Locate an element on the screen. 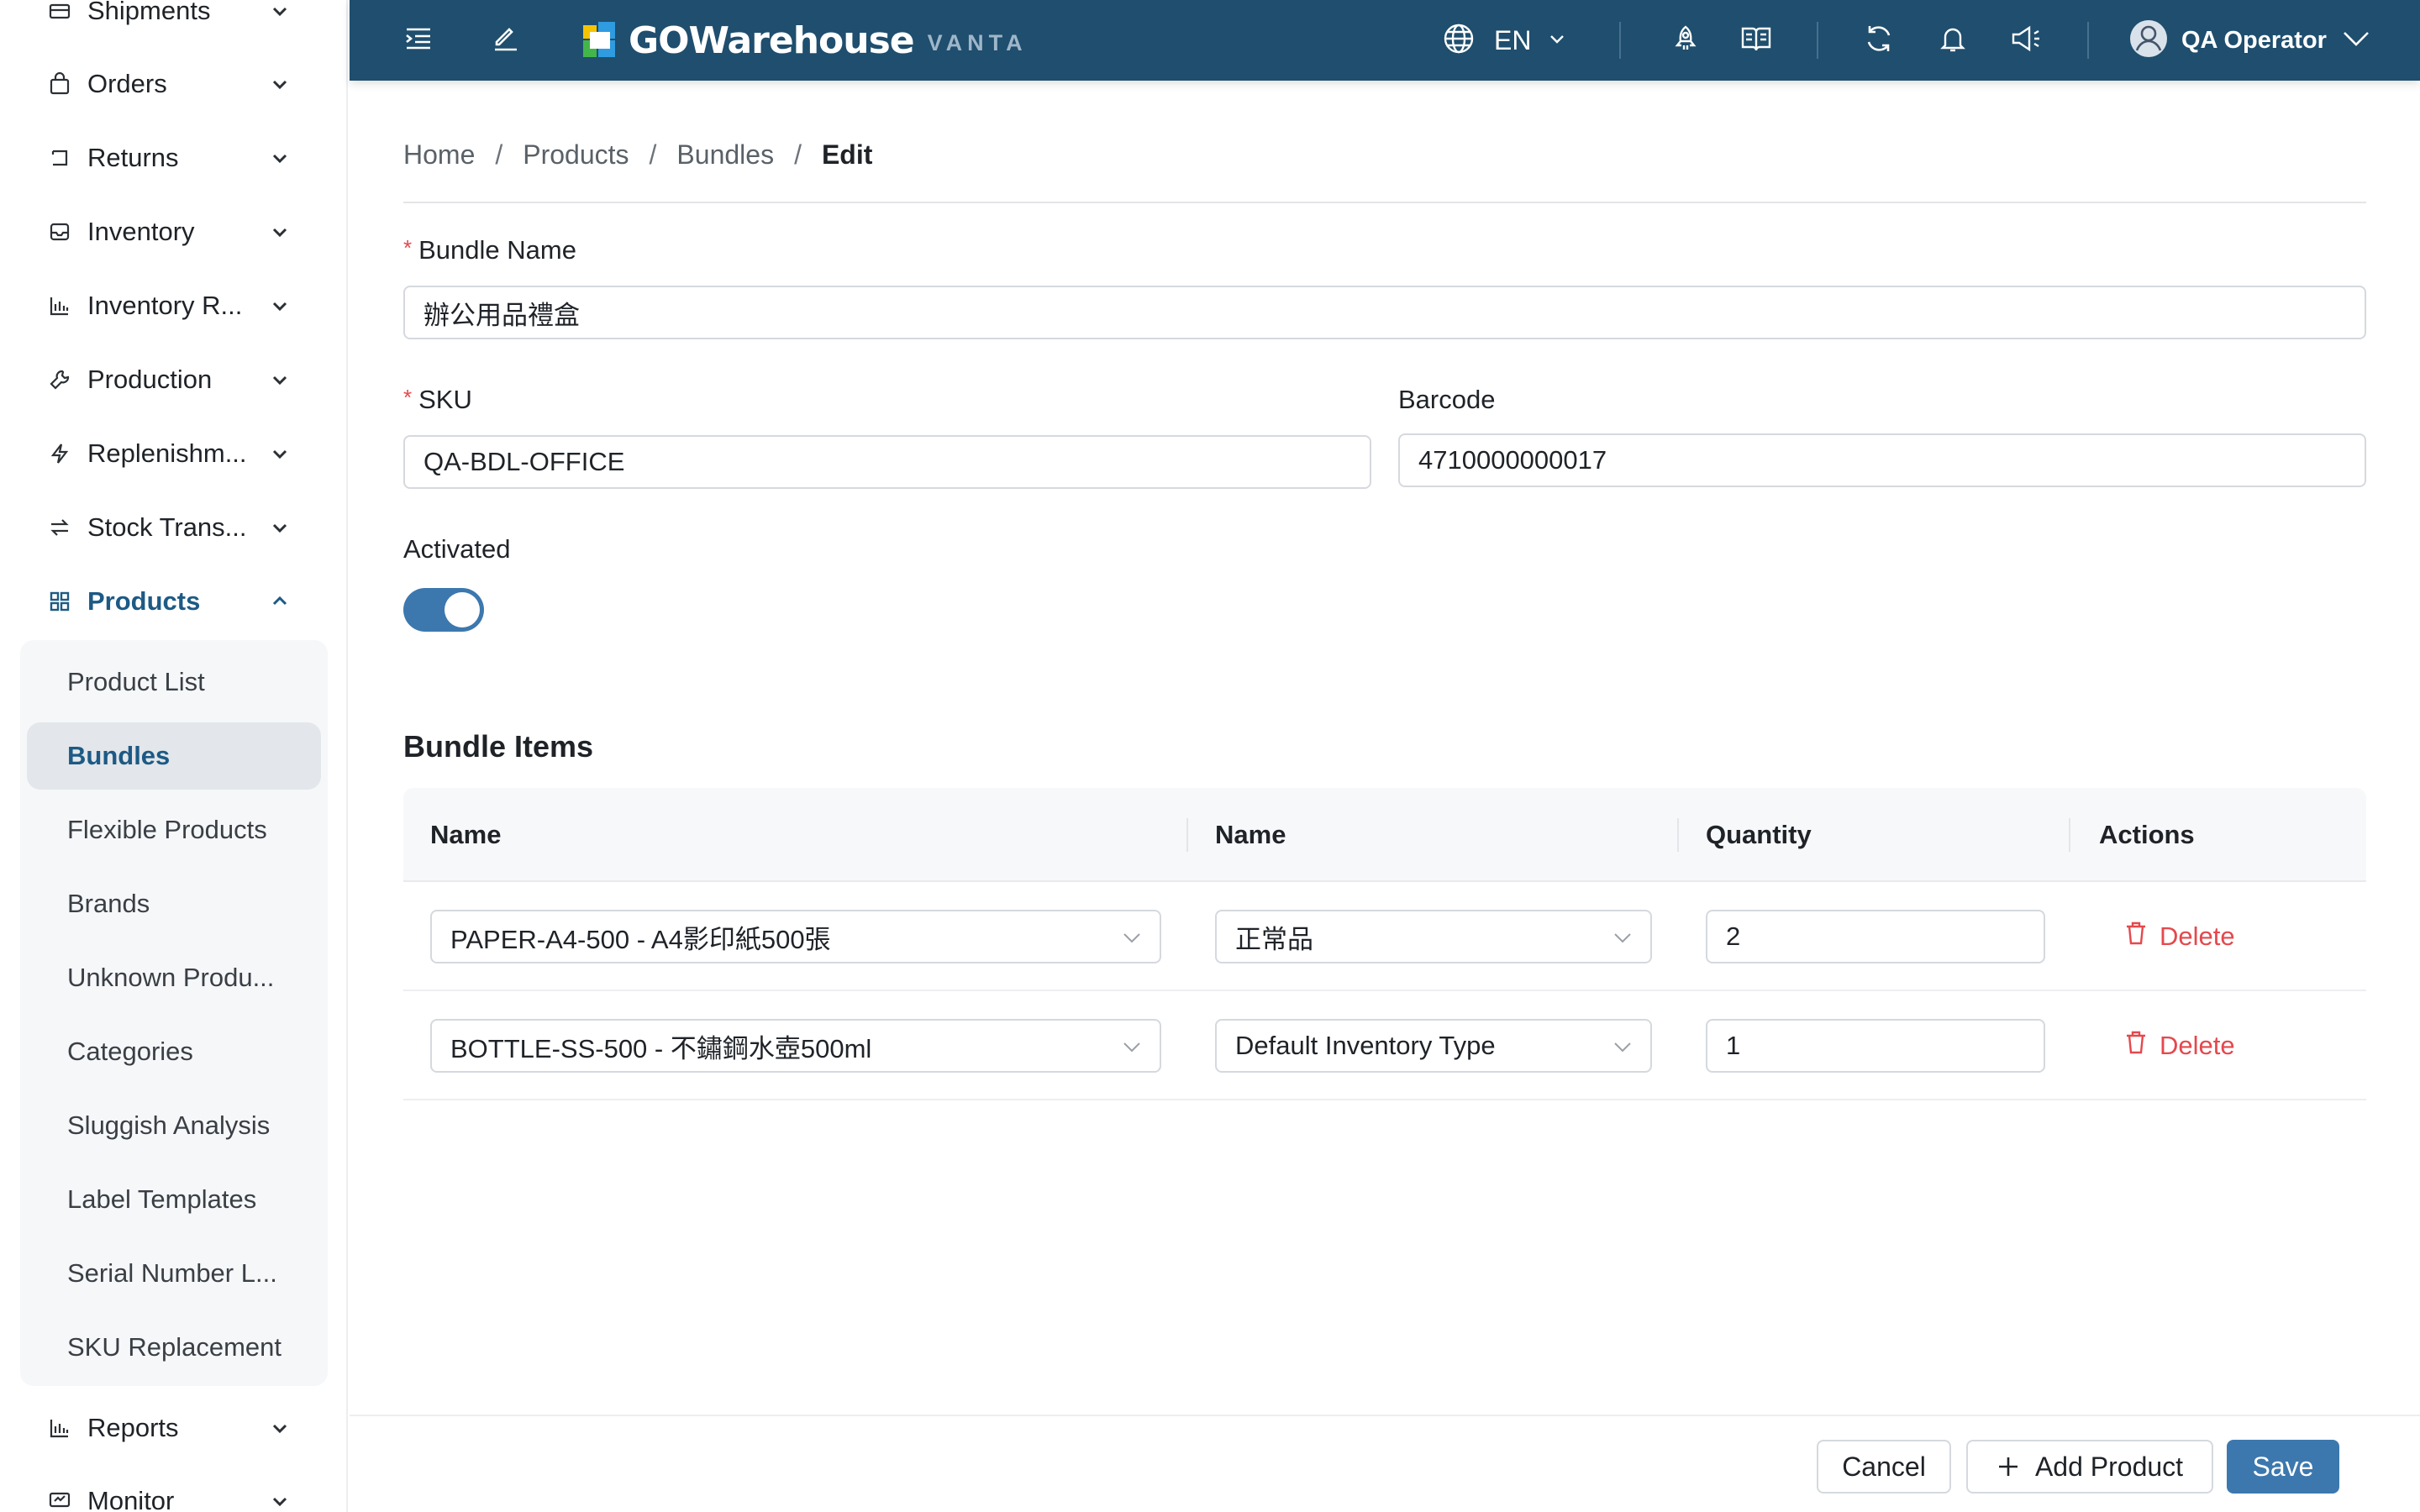 The width and height of the screenshot is (2420, 1512). sidebar-item-label: Production is located at coordinates (150, 379).